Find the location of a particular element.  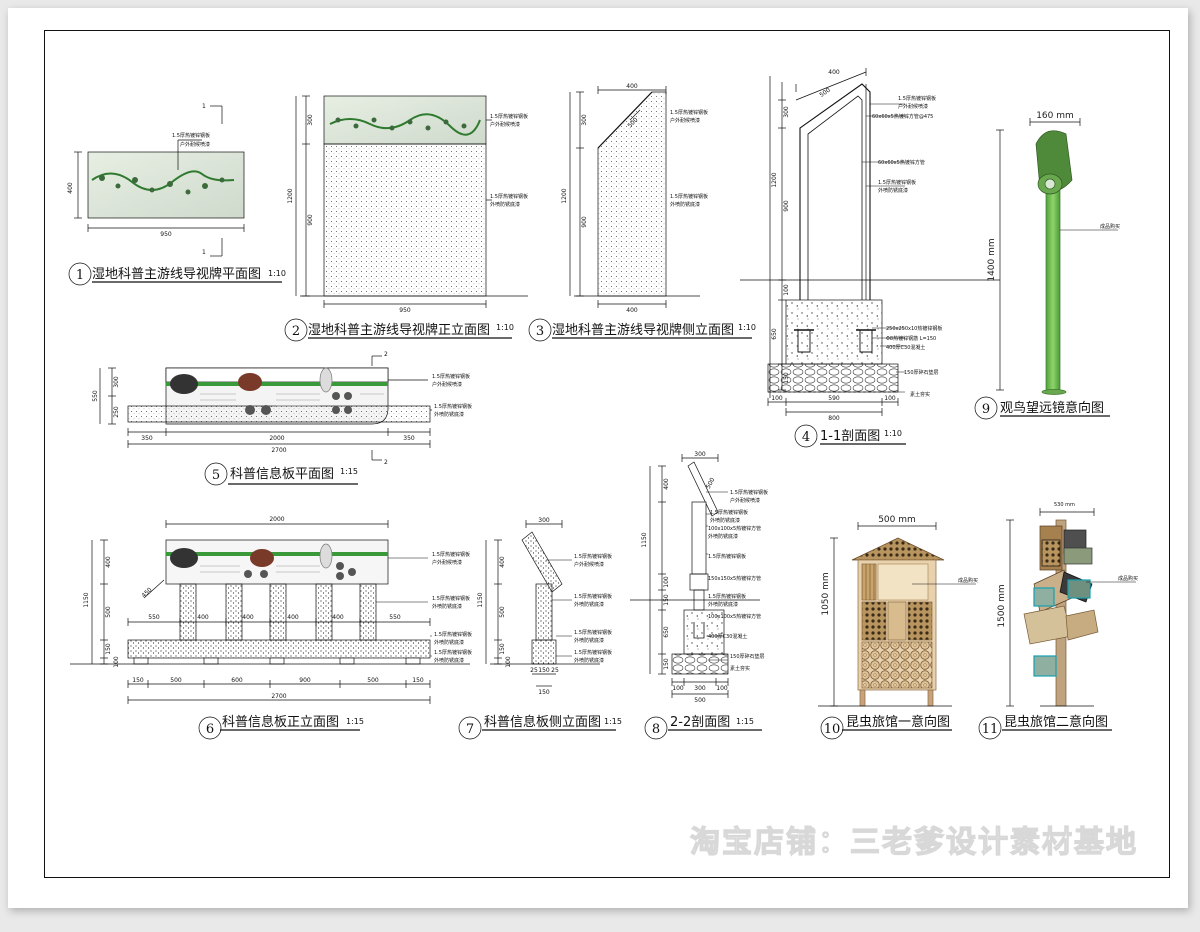

drawing-4-scale: 1:10 is located at coordinates (893, 433).